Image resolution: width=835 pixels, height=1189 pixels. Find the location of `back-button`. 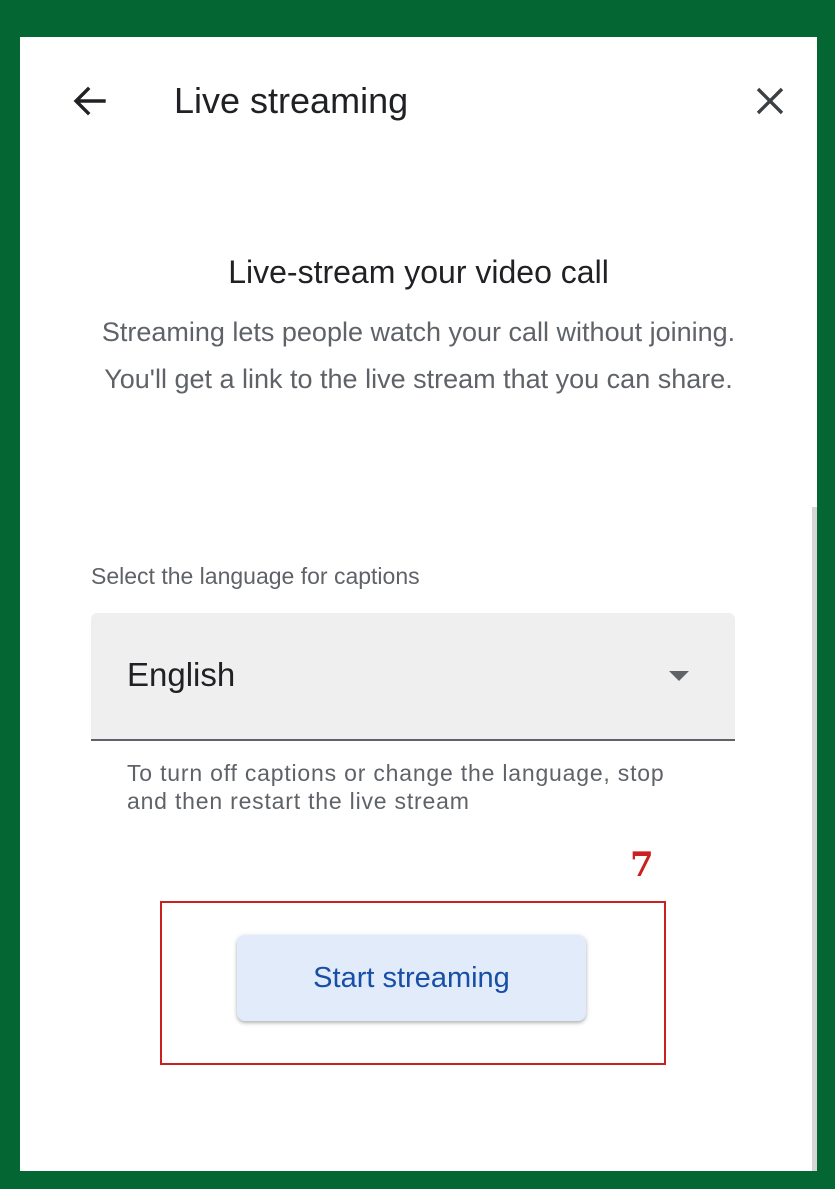

back-button is located at coordinates (90, 101).